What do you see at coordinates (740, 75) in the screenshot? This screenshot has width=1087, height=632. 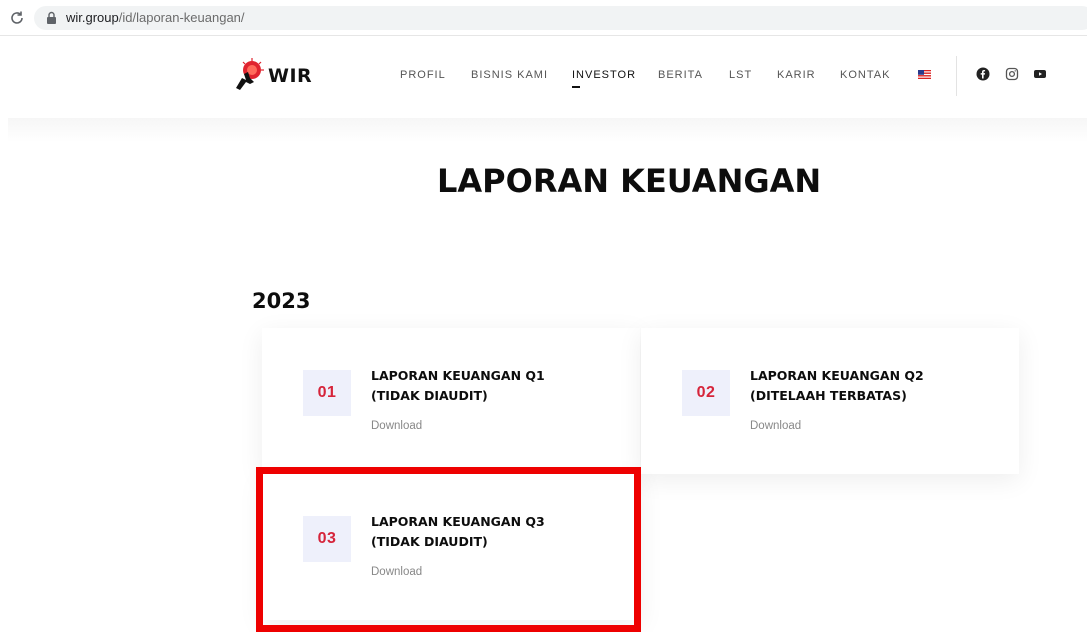 I see `nav-item-lst: LST` at bounding box center [740, 75].